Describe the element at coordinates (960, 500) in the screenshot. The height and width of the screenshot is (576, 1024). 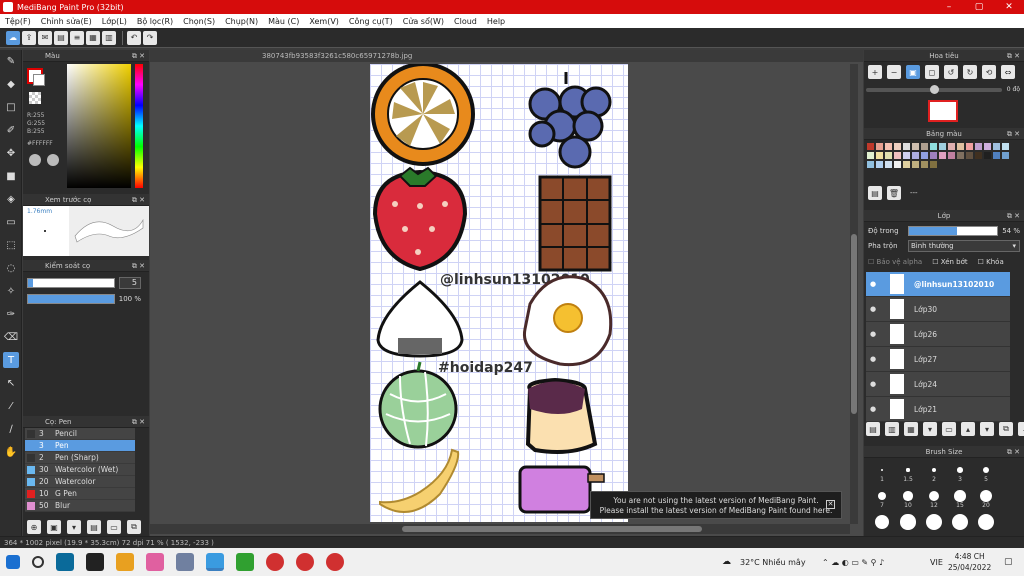
I see `brush-size-cell: 15` at that location.